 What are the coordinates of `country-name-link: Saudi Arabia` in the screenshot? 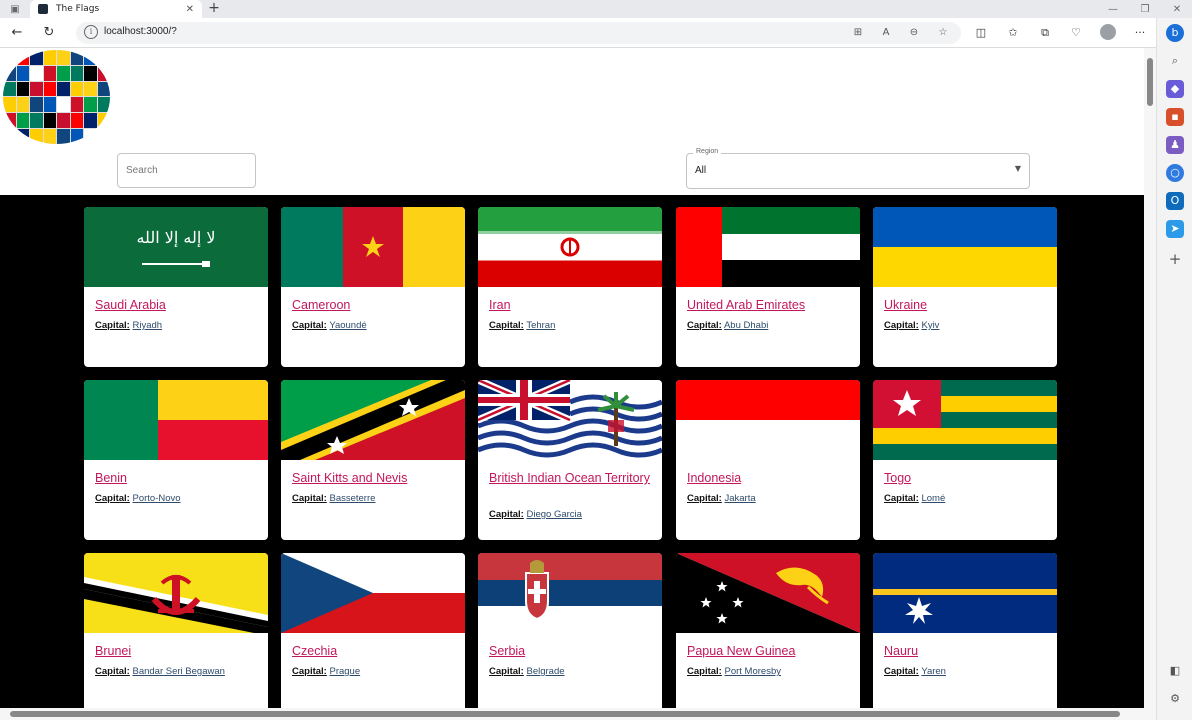 It's located at (177, 305).